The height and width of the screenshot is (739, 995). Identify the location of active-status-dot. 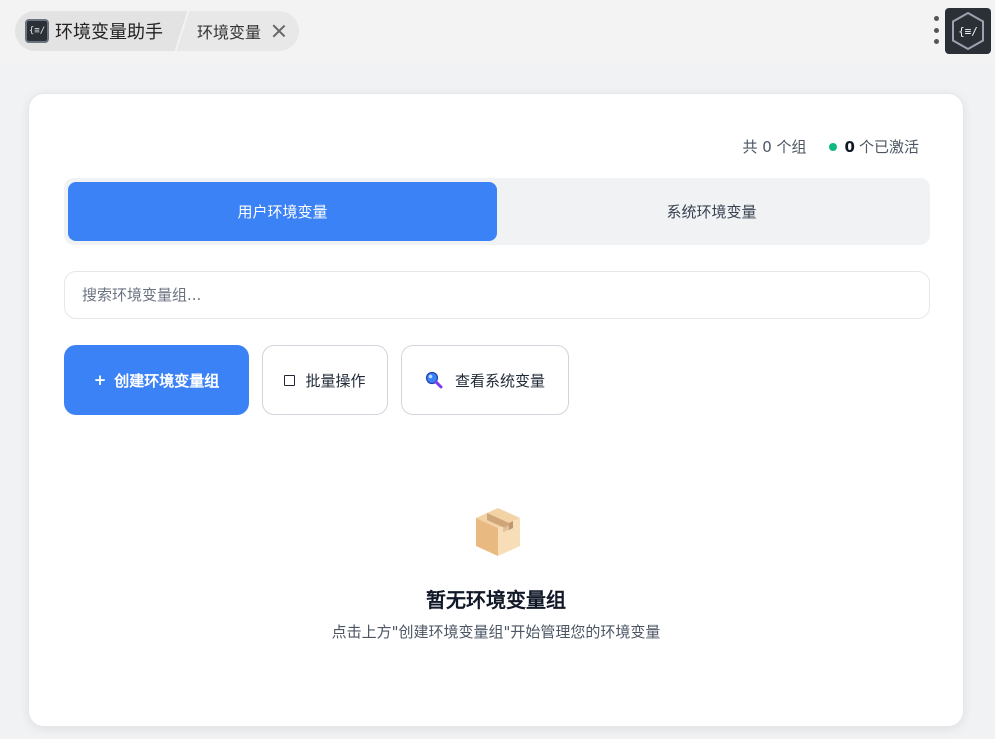
(832, 146).